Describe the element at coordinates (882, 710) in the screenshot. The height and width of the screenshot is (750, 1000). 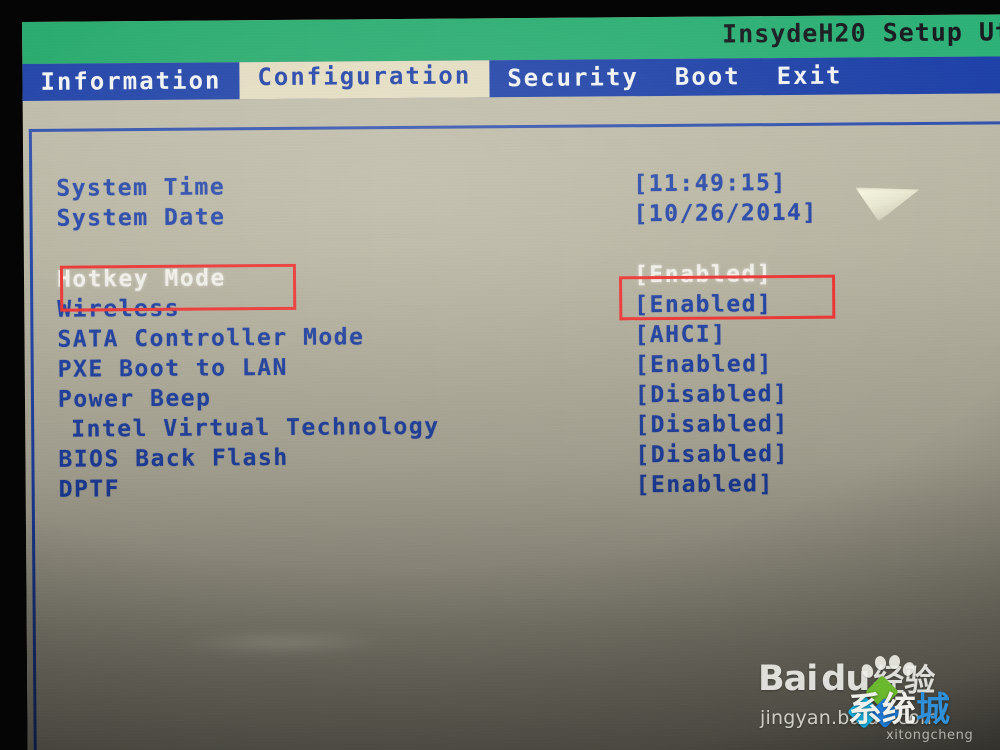
I see `xitongcheng-cn-1: 系统` at that location.